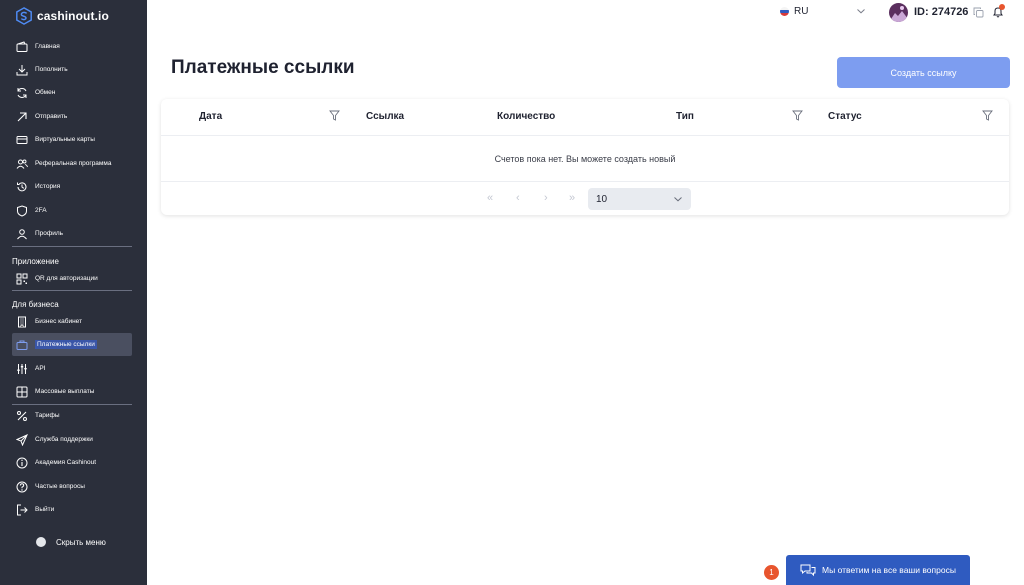 This screenshot has width=1024, height=585. Describe the element at coordinates (41, 542) in the screenshot. I see `toggle-dot-icon` at that location.